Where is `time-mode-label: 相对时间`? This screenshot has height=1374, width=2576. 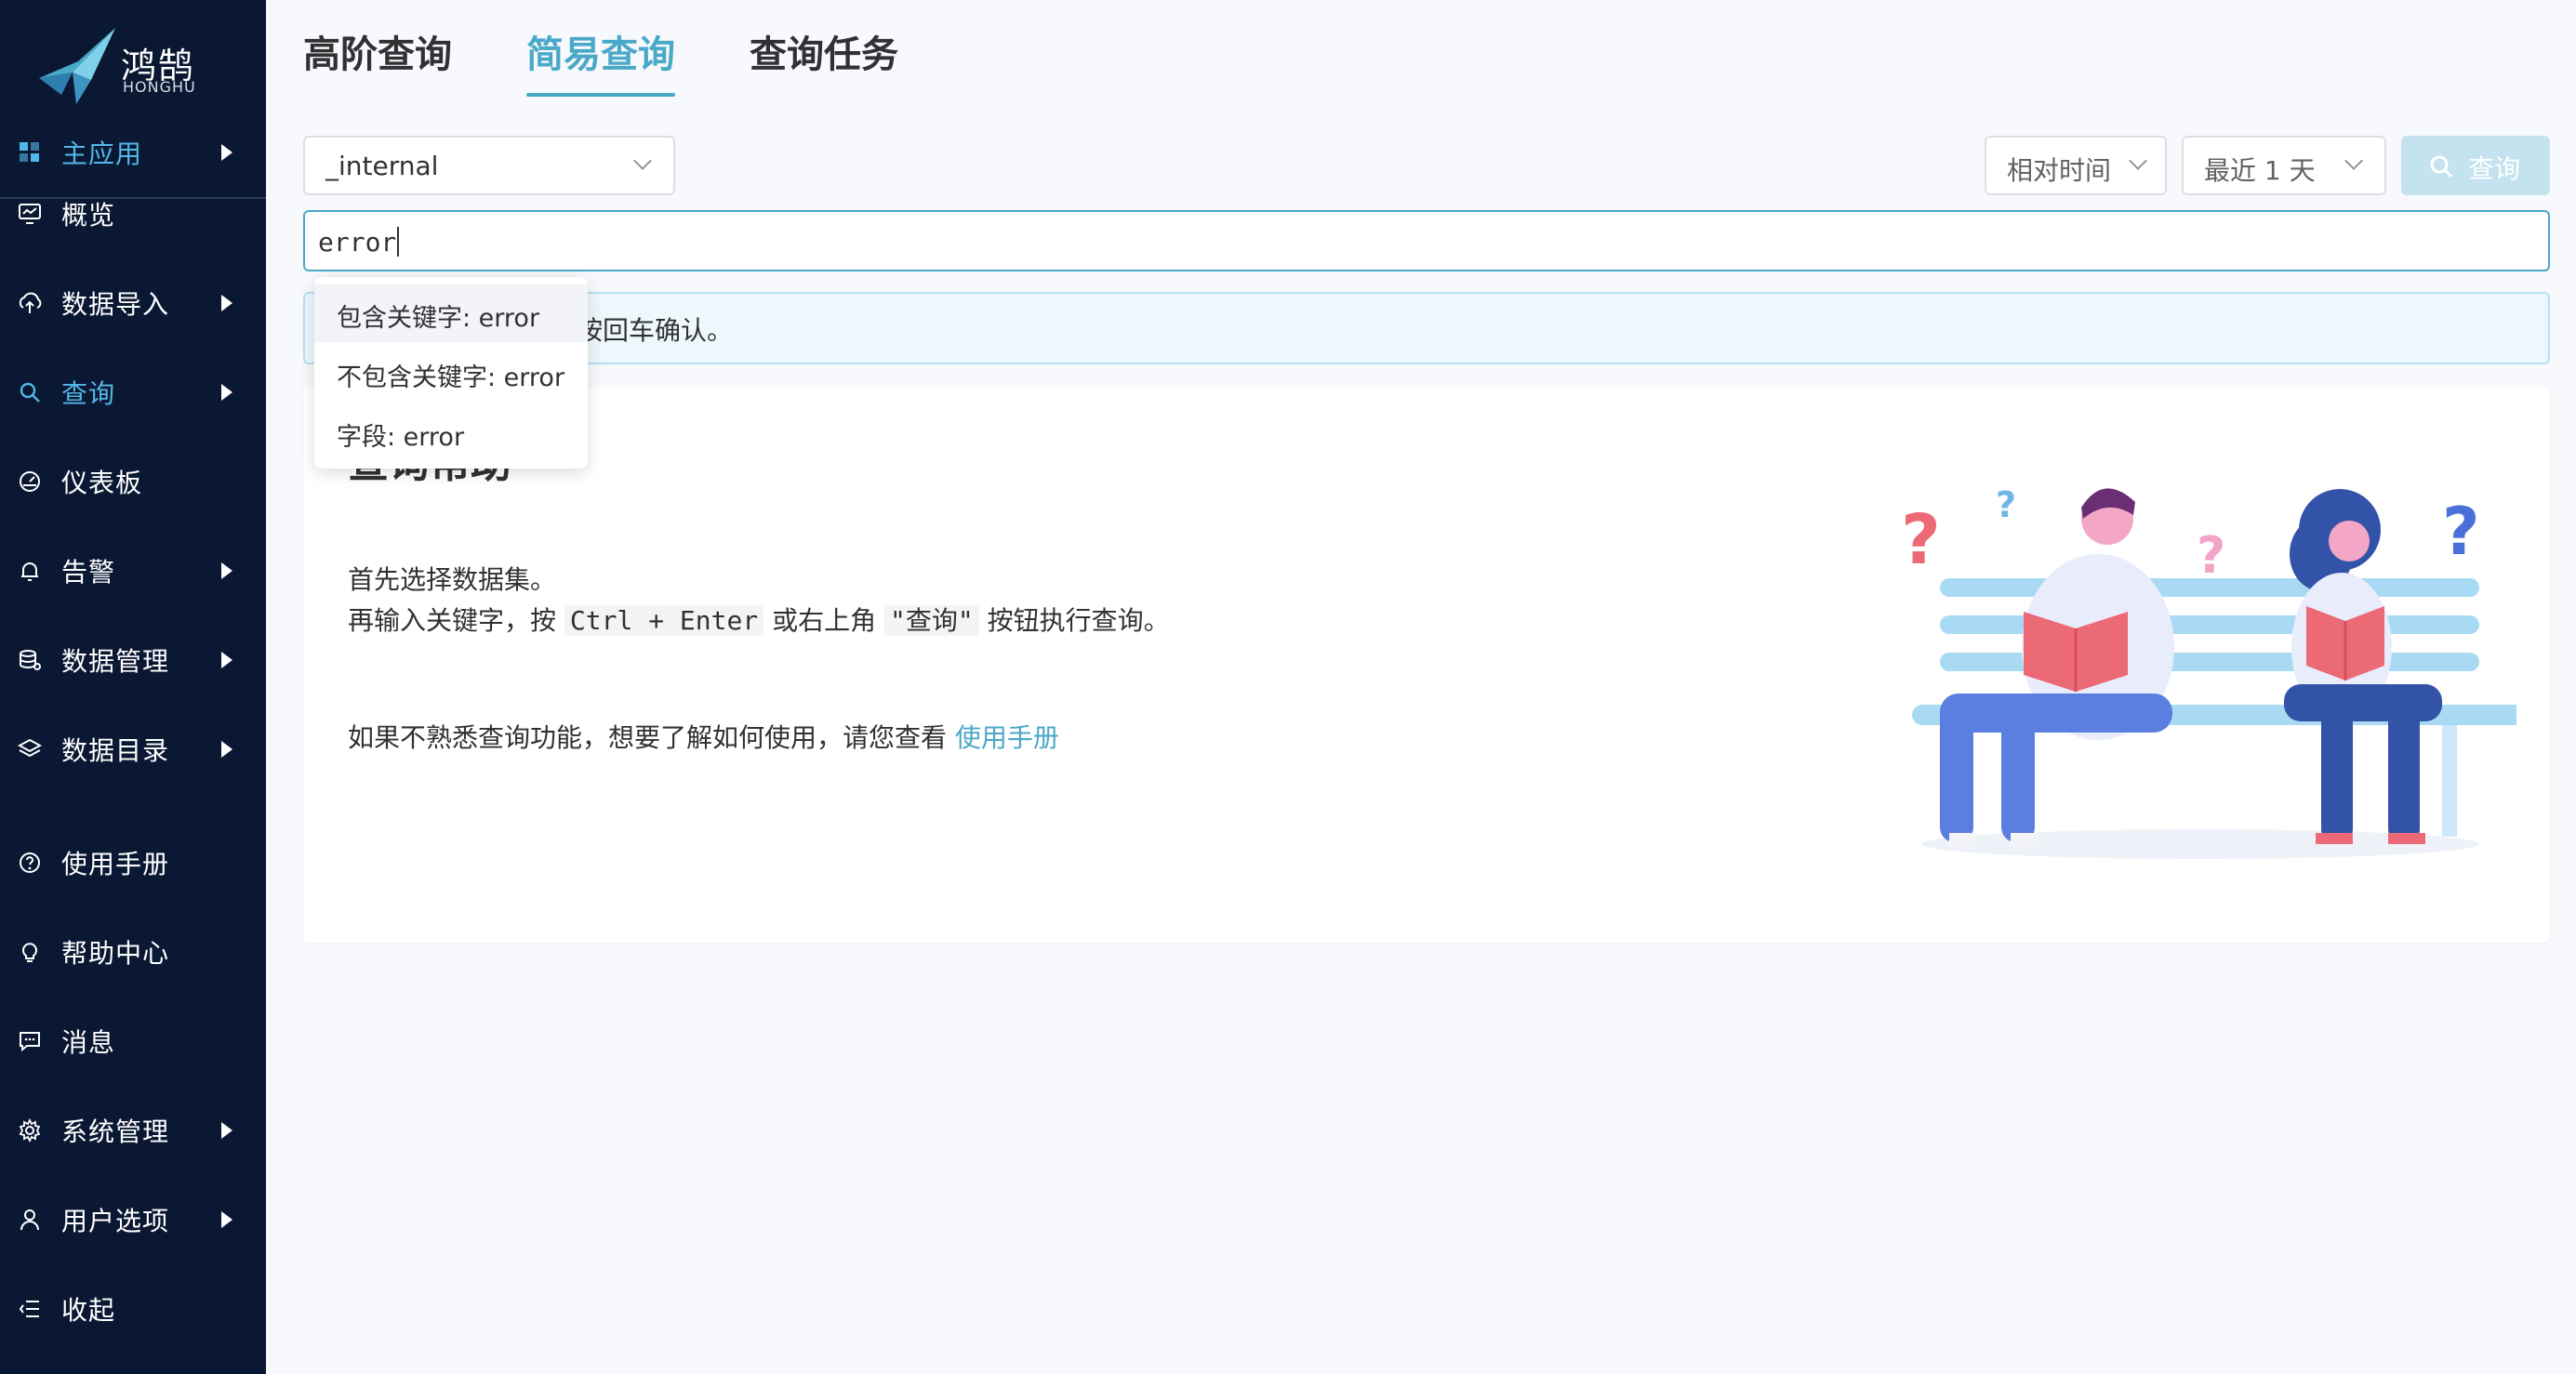
time-mode-label: 相对时间 is located at coordinates (2059, 171).